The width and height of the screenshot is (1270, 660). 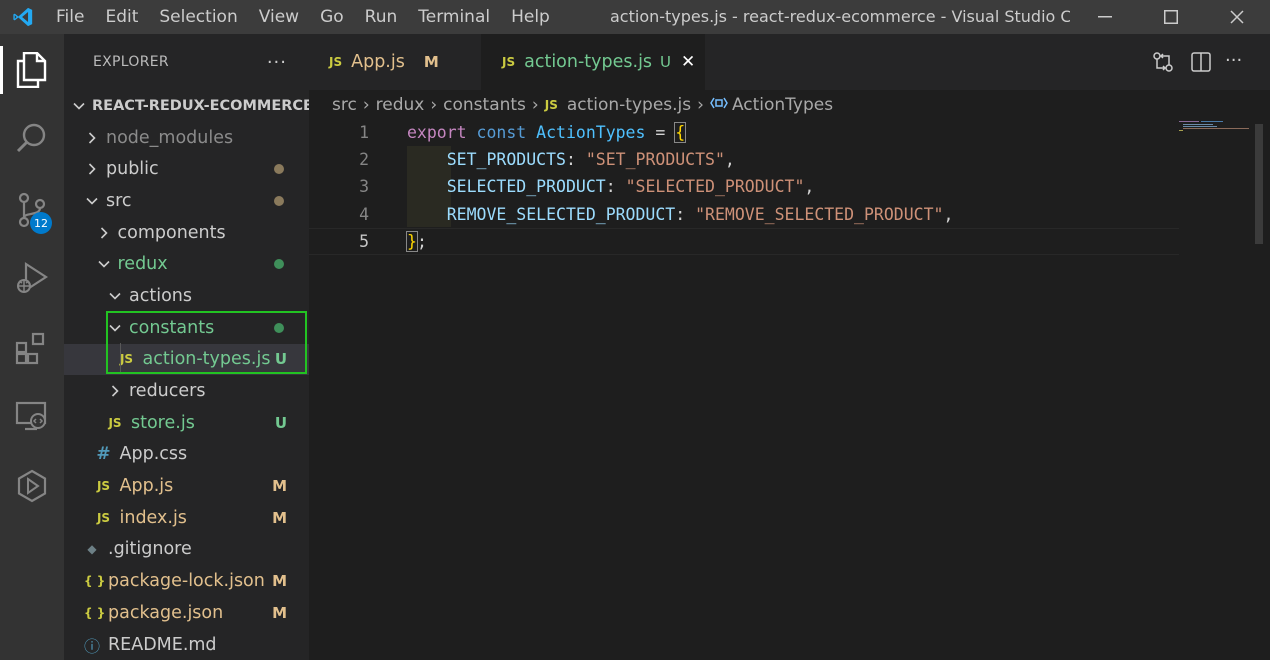 I want to click on code-token: export, so click(x=437, y=132).